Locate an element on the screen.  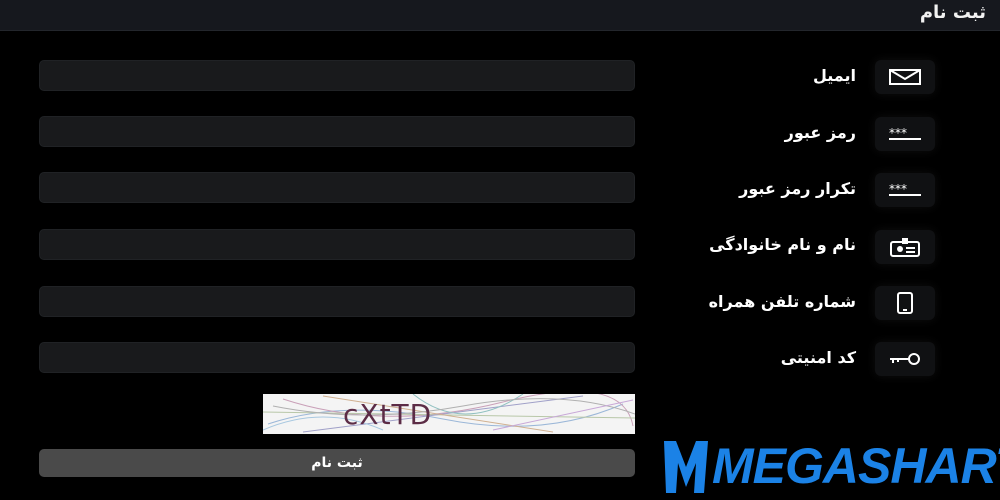
megashart-logo-text: MEGASHART is located at coordinates (856, 466).